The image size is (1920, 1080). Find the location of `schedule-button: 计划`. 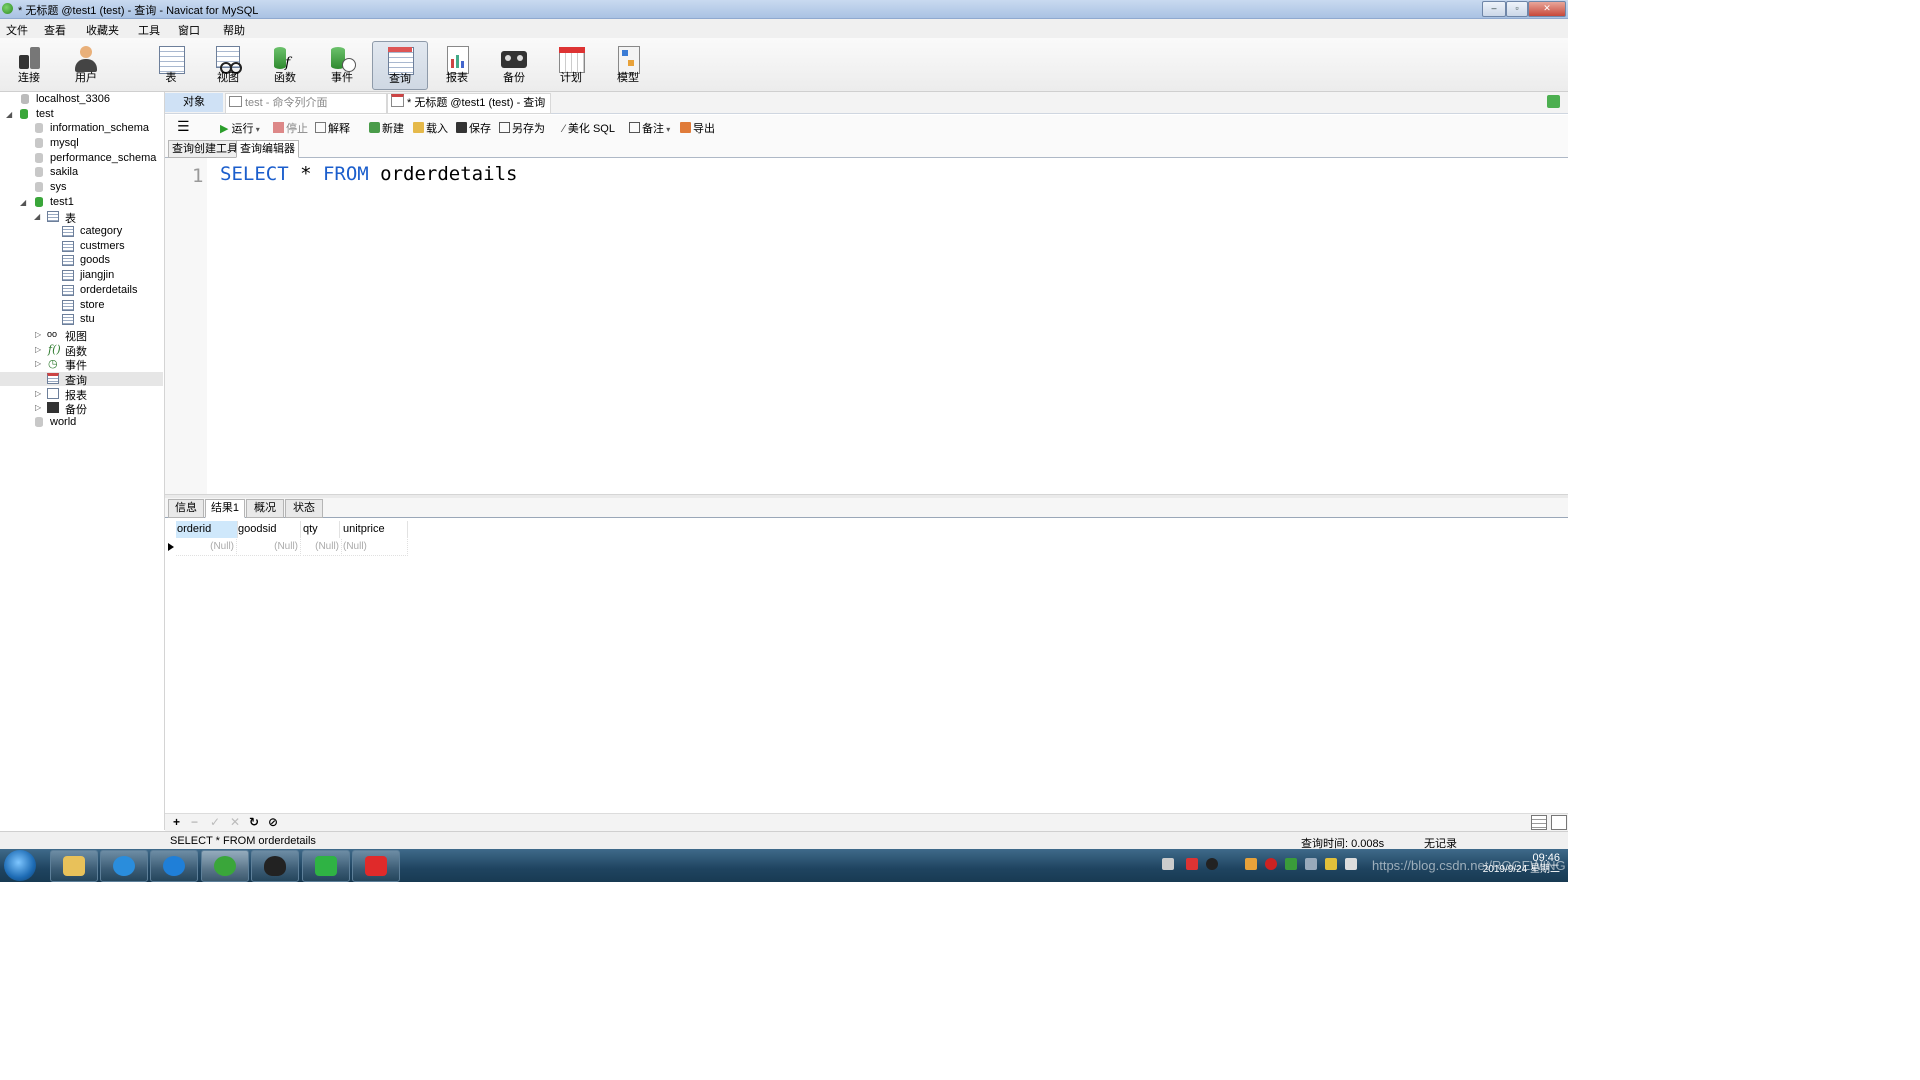

schedule-button: 计划 is located at coordinates (571, 64).